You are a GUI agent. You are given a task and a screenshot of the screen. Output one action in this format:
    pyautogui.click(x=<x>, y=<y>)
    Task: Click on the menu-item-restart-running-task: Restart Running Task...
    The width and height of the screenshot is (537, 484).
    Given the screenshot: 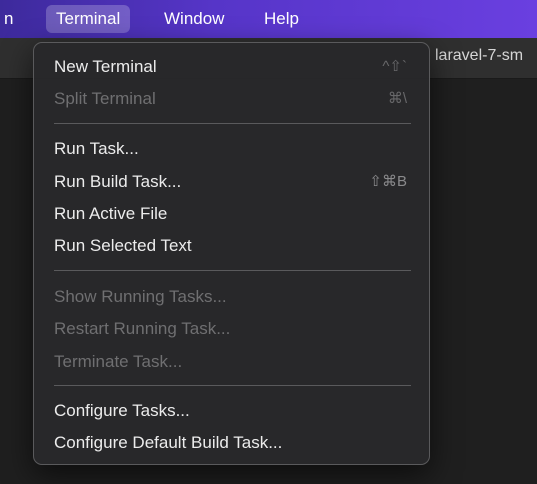 What is the action you would take?
    pyautogui.click(x=142, y=329)
    